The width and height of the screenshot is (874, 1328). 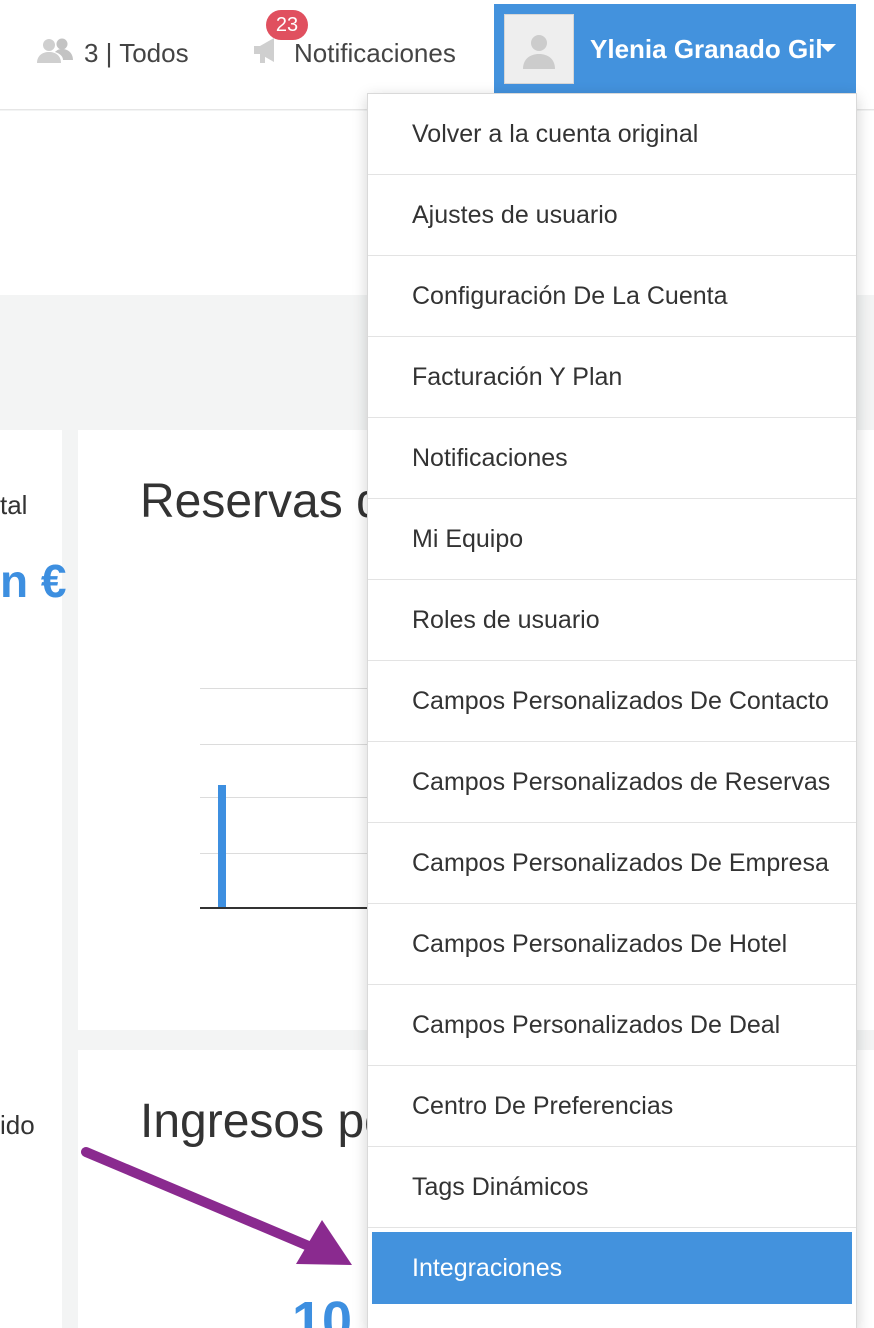 I want to click on left-card-value: n €, so click(x=33, y=581).